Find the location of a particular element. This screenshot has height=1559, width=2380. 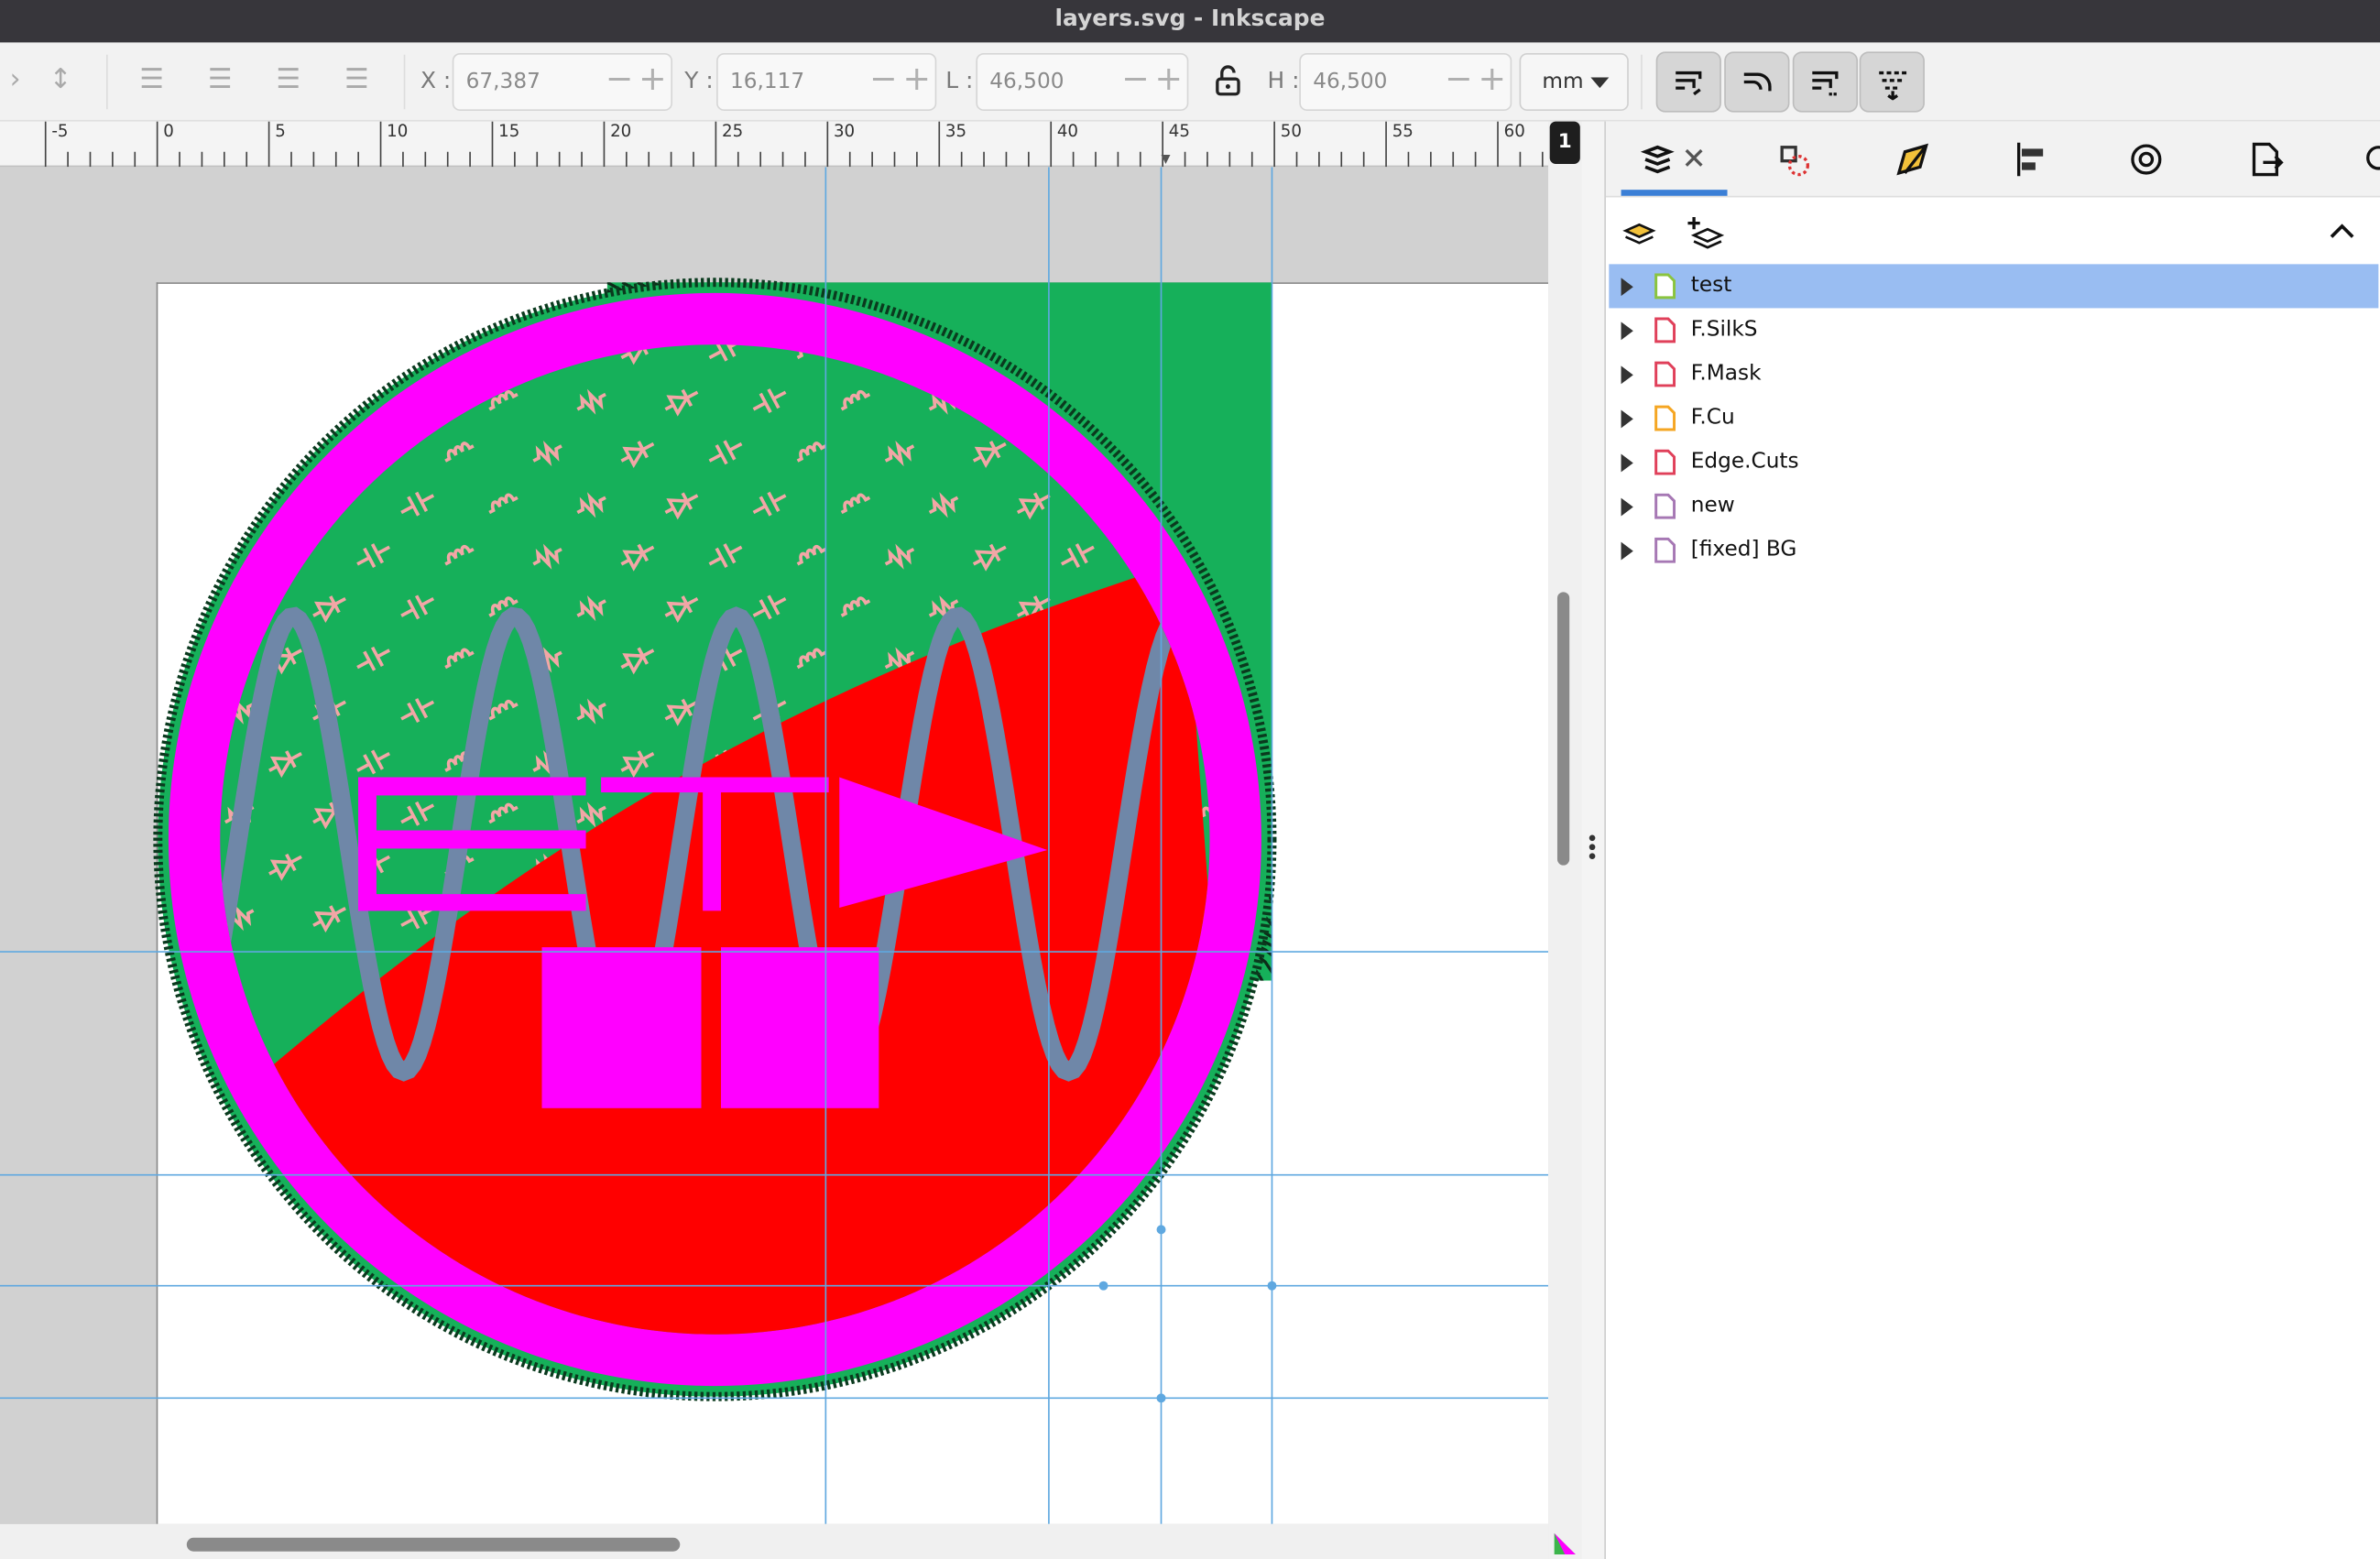

ruler-label: 40 is located at coordinates (1067, 131).